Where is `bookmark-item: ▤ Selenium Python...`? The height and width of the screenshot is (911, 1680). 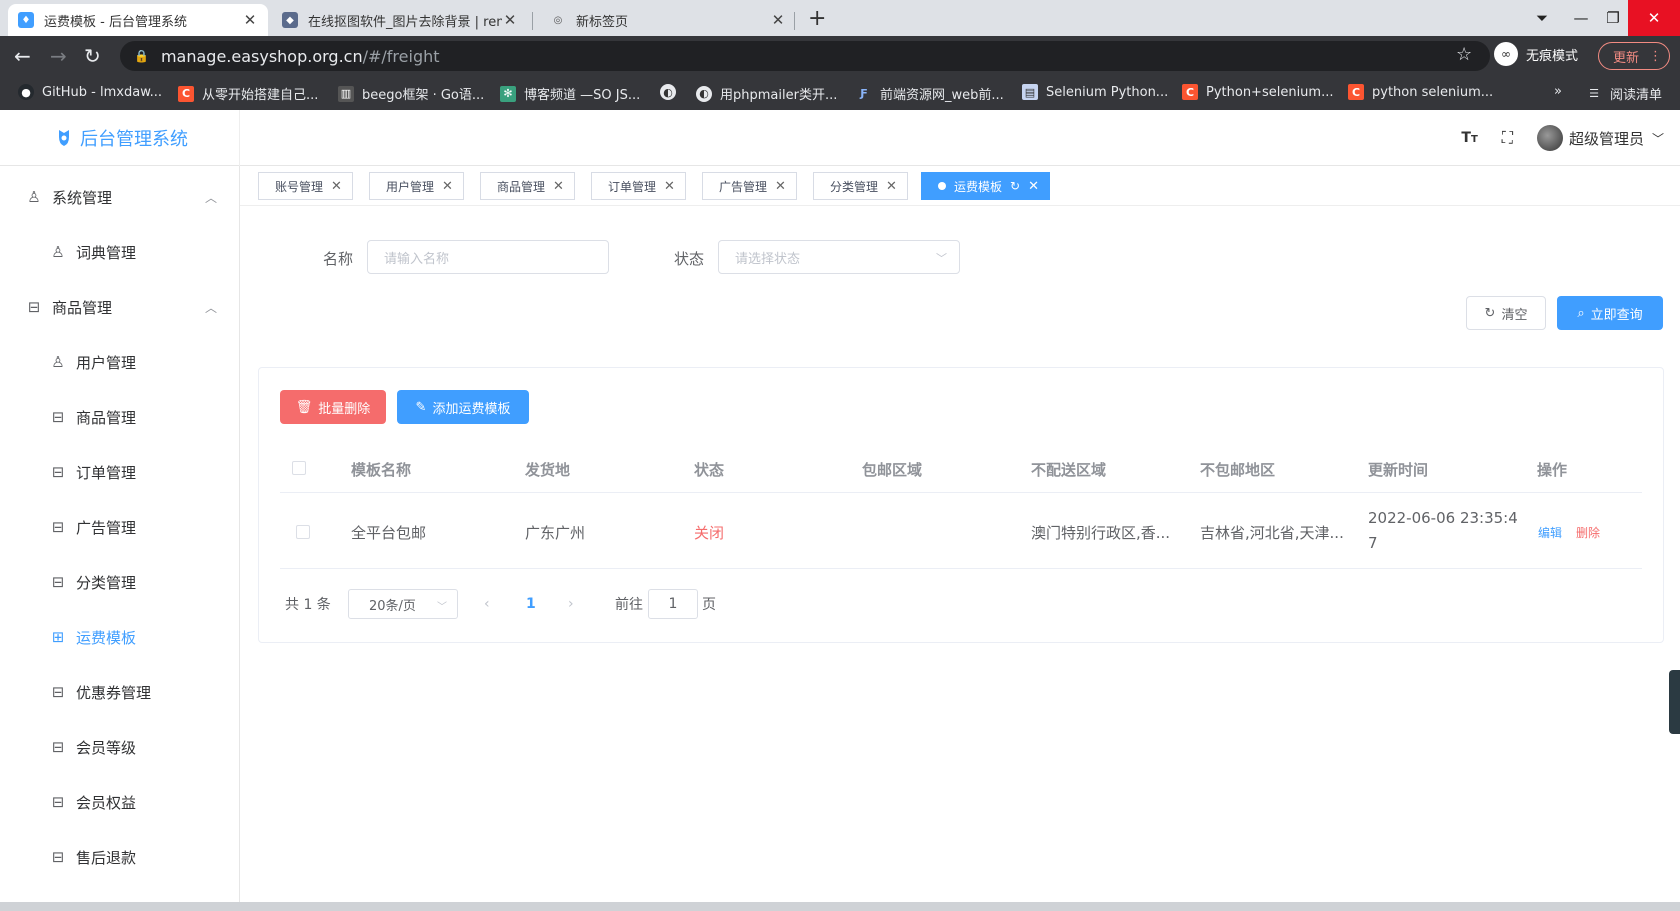 bookmark-item: ▤ Selenium Python... is located at coordinates (1095, 92).